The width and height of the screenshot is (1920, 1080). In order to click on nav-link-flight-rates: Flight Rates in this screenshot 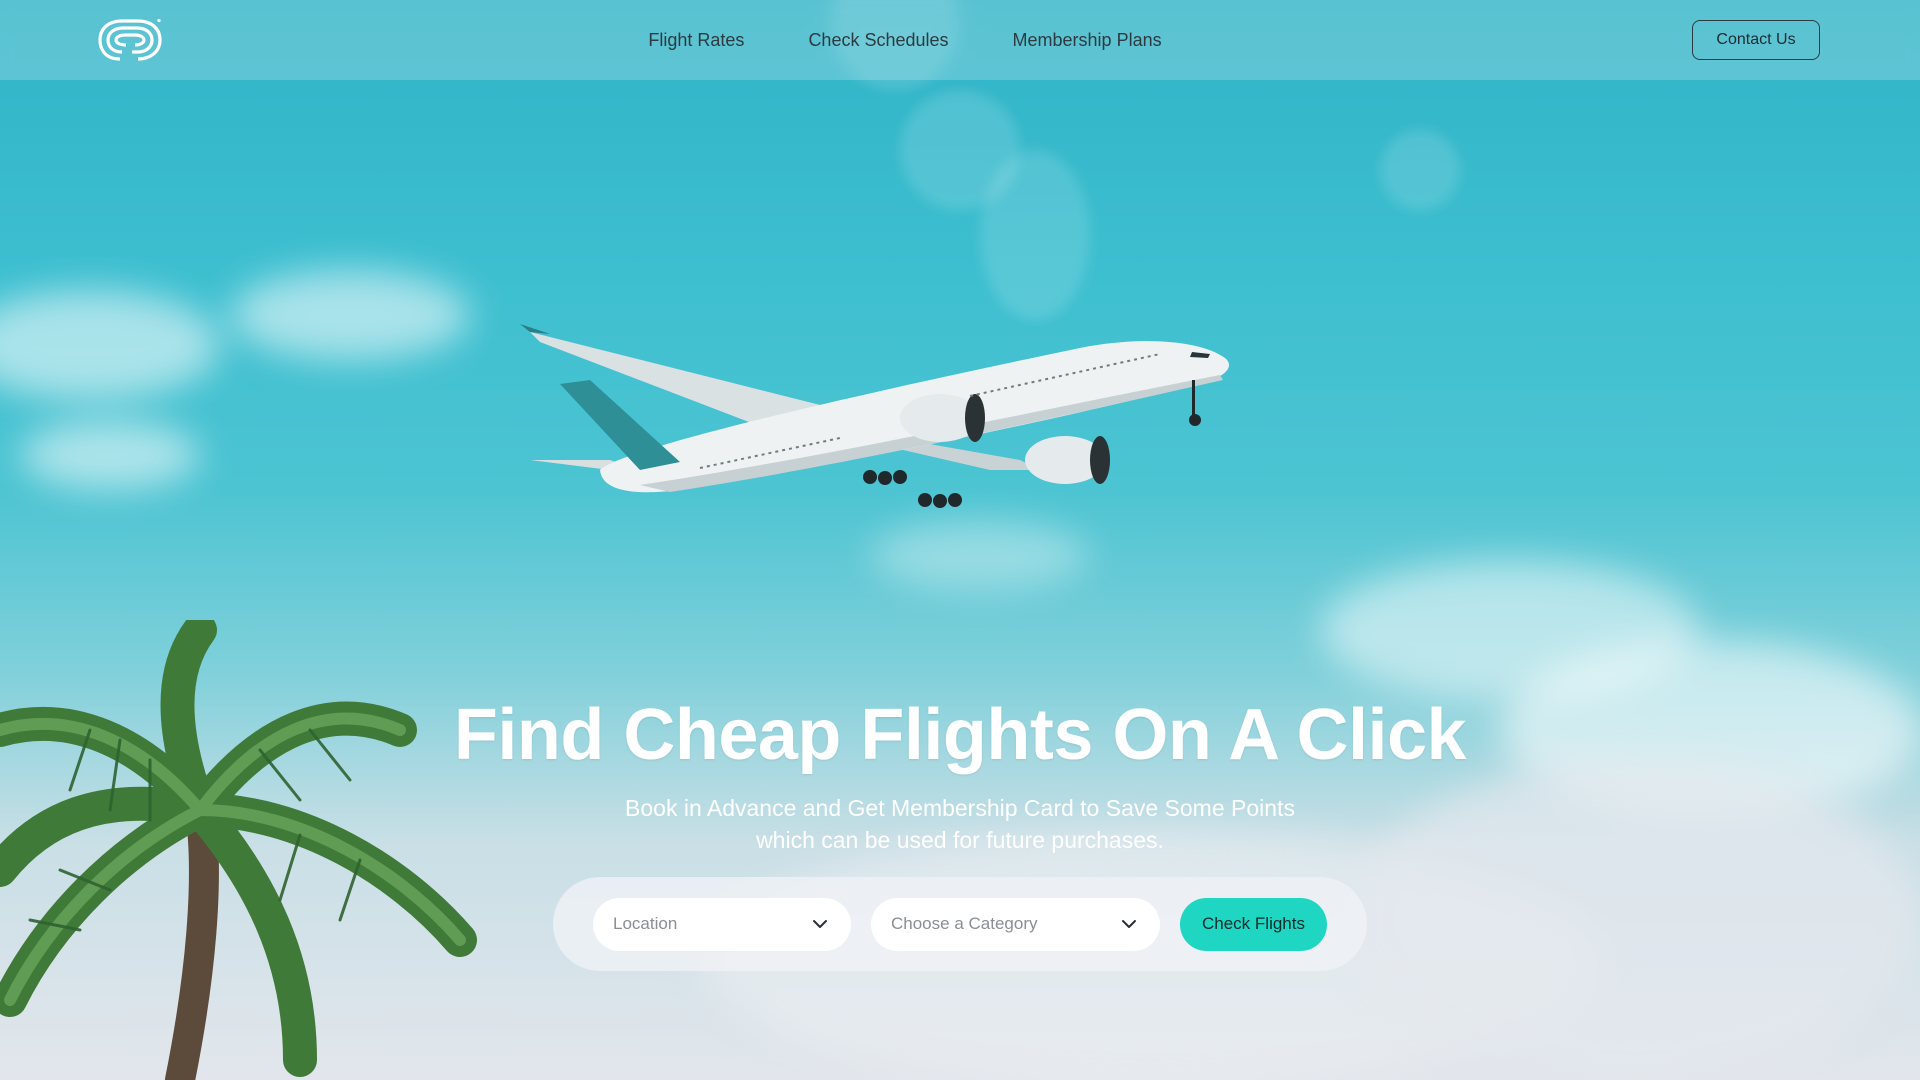, I will do `click(696, 40)`.